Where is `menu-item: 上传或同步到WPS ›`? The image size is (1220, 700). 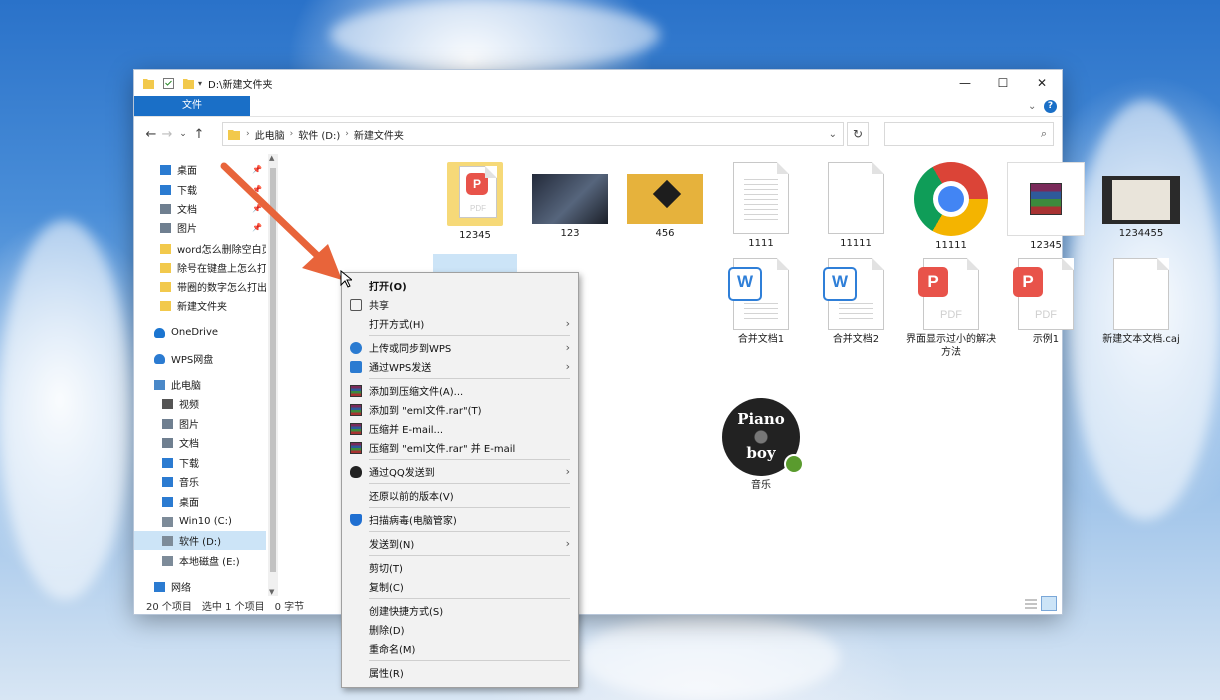 menu-item: 上传或同步到WPS › is located at coordinates (460, 347).